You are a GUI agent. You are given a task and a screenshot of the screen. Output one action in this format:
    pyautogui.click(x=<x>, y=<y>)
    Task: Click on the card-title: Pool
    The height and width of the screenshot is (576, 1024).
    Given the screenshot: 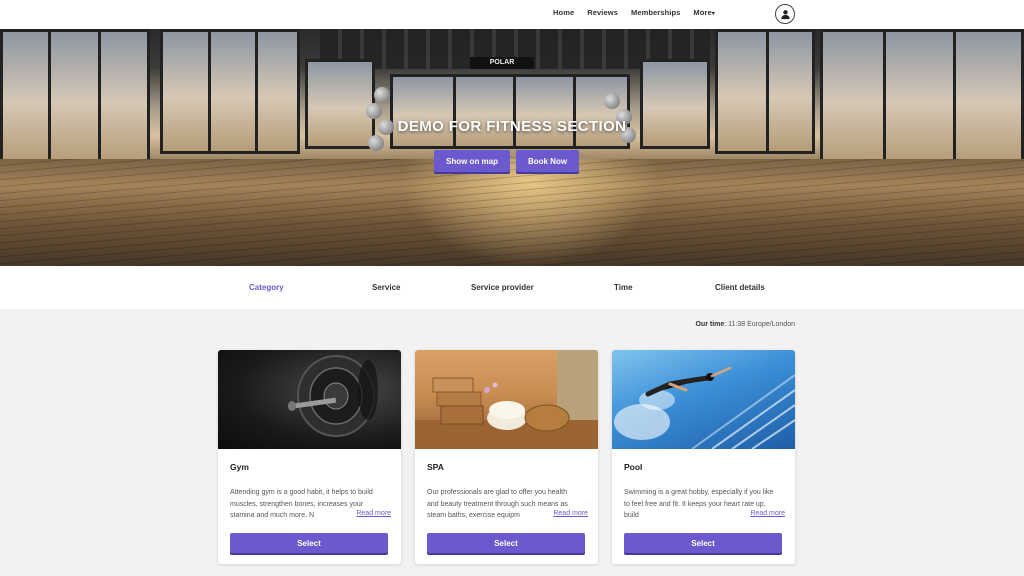 What is the action you would take?
    pyautogui.click(x=633, y=467)
    